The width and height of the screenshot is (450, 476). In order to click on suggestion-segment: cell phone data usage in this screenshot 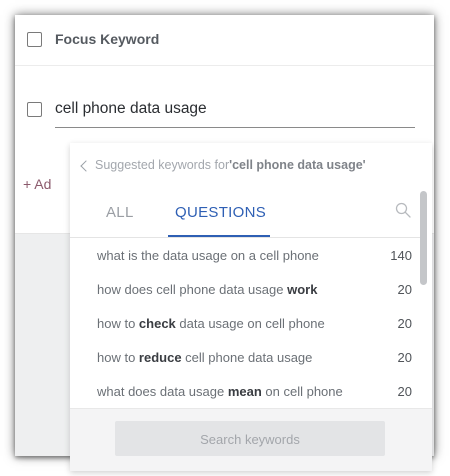, I will do `click(247, 357)`.